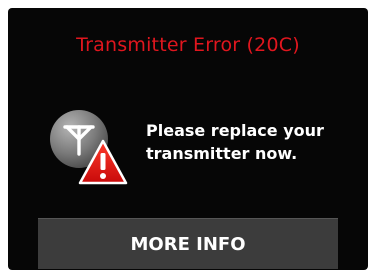 The height and width of the screenshot is (278, 374). What do you see at coordinates (88, 148) in the screenshot?
I see `transmitter-warning-icon` at bounding box center [88, 148].